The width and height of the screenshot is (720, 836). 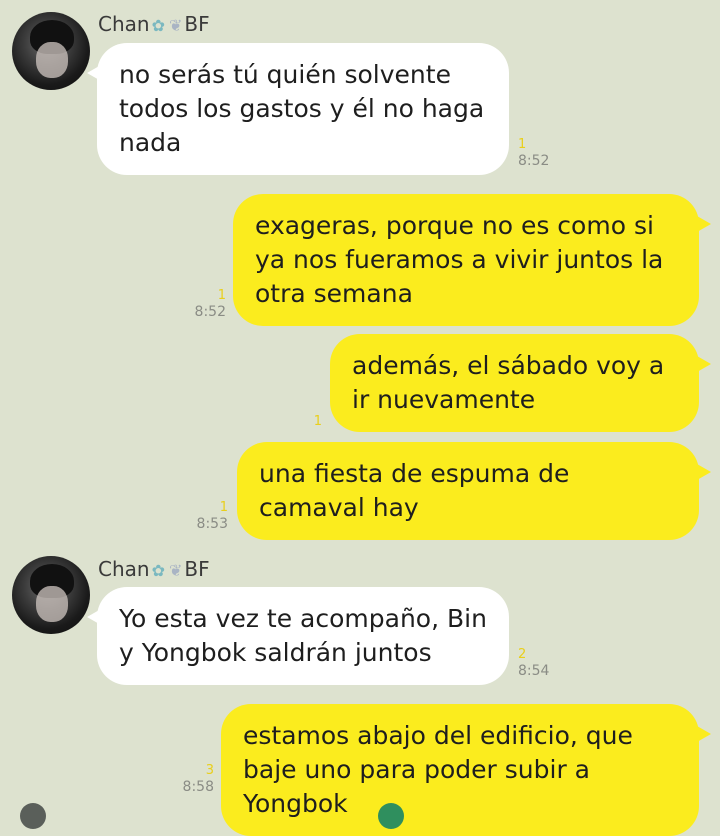 I want to click on message-meta: 1 8:53, so click(x=210, y=516).